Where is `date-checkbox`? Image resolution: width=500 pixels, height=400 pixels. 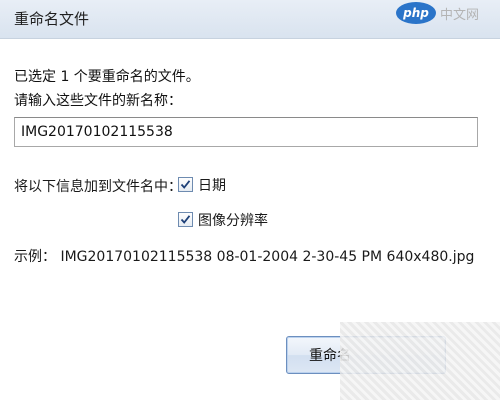 date-checkbox is located at coordinates (185, 184).